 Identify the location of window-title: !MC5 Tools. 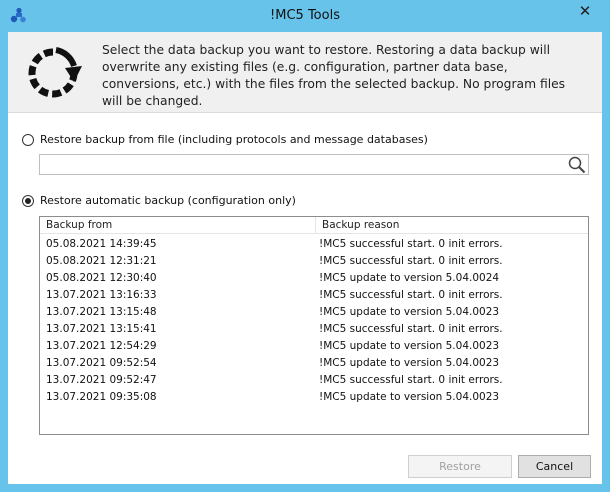
(305, 15).